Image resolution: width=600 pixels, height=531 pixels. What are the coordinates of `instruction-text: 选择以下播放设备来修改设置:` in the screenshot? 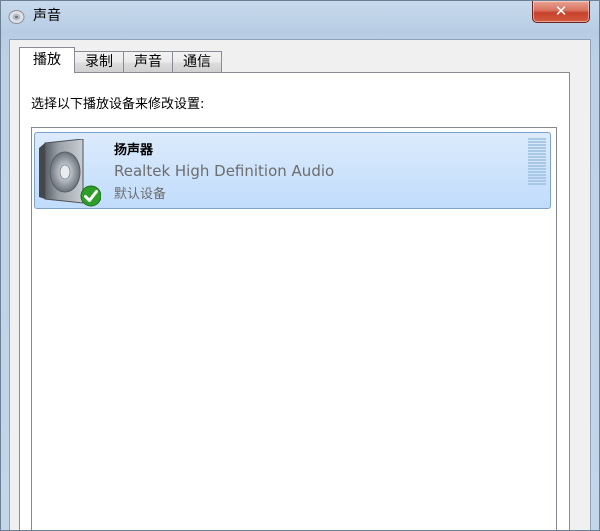 It's located at (118, 104).